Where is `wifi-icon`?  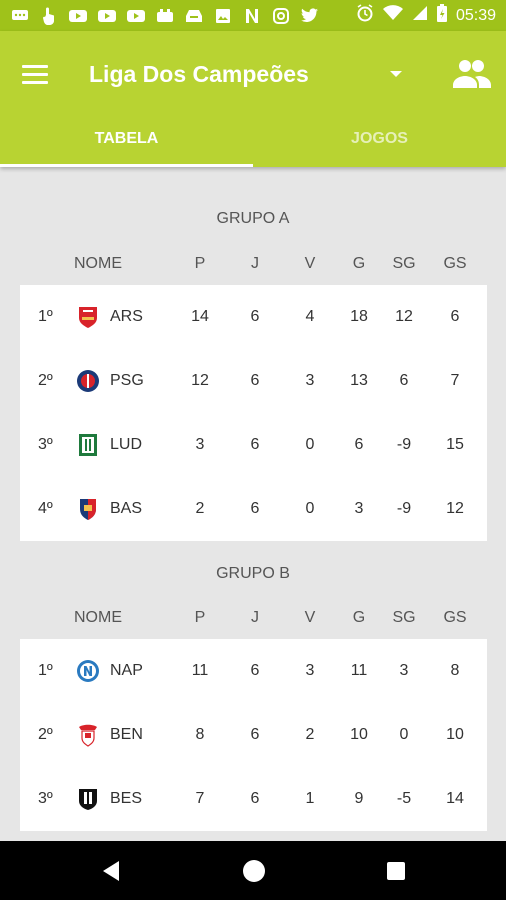 wifi-icon is located at coordinates (392, 15).